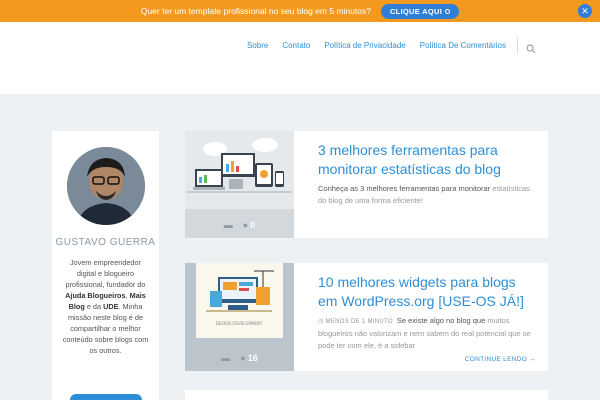 The image size is (600, 400). I want to click on post-card, so click(366, 395).